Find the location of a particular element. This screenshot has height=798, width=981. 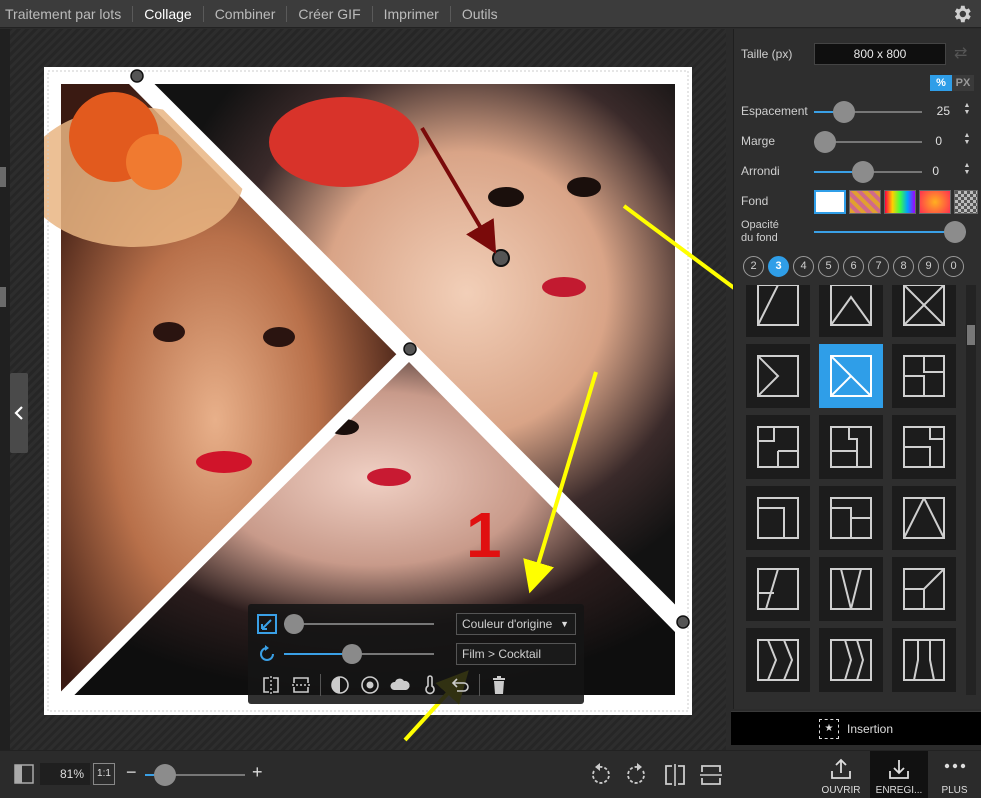

rounding-slider is located at coordinates (868, 172).